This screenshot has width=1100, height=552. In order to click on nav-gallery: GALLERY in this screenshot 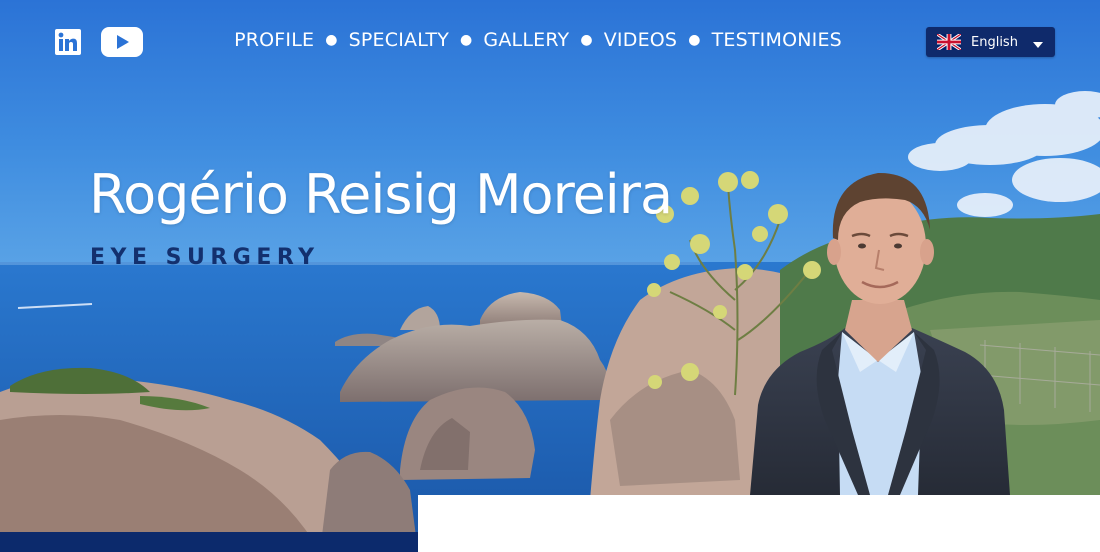, I will do `click(526, 40)`.